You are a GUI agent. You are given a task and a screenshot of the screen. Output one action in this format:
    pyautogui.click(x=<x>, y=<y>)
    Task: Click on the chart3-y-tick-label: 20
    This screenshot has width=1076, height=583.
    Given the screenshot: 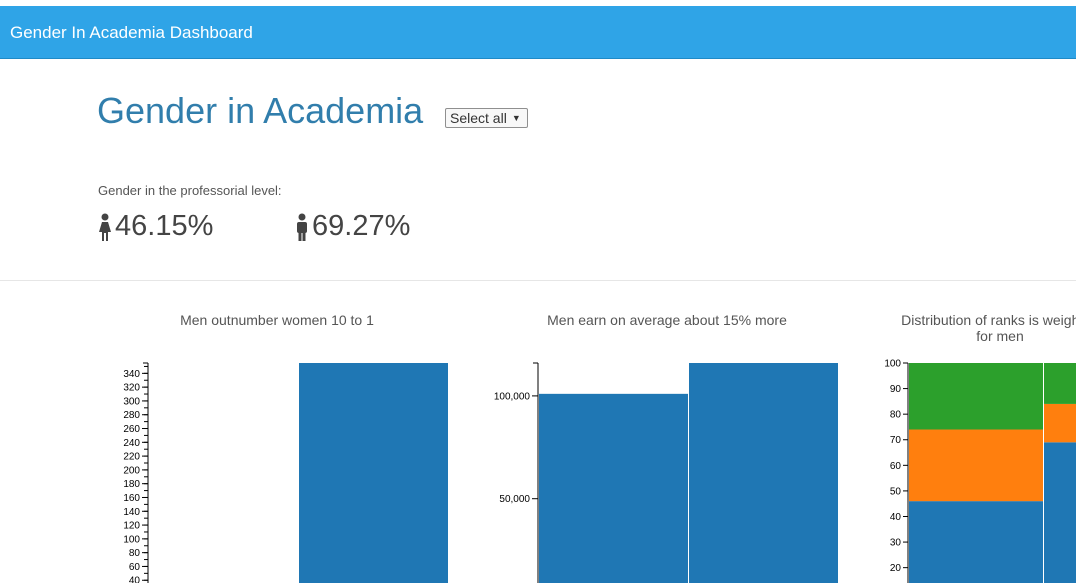 What is the action you would take?
    pyautogui.click(x=896, y=568)
    